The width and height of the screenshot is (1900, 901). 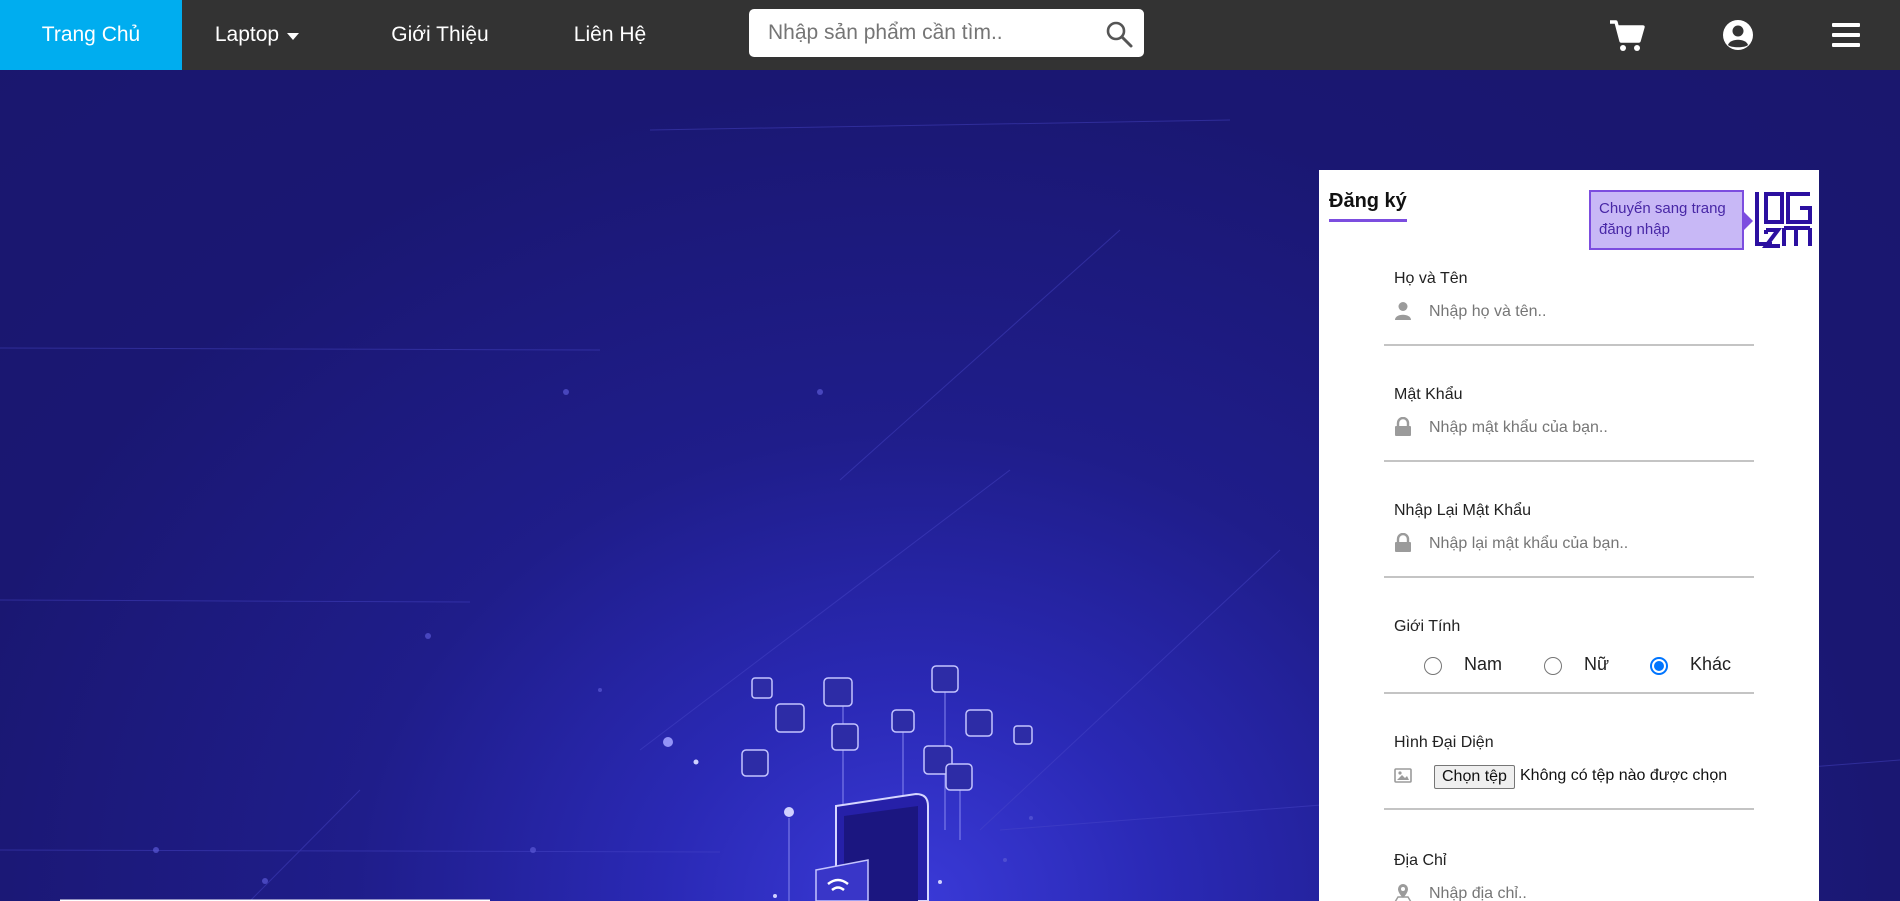 What do you see at coordinates (1483, 664) in the screenshot?
I see `gender-option-nam-label: Nam` at bounding box center [1483, 664].